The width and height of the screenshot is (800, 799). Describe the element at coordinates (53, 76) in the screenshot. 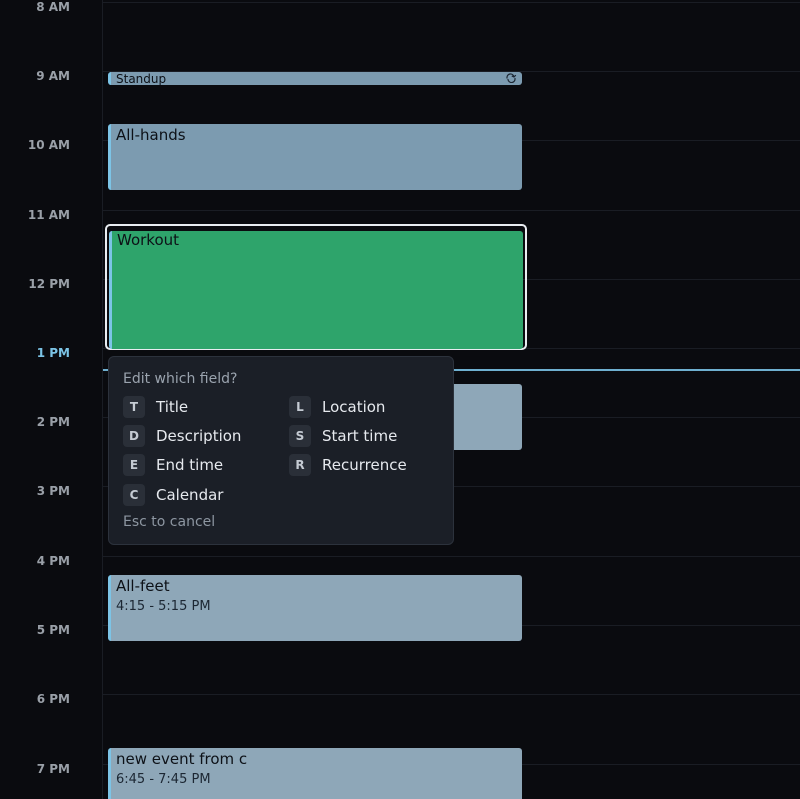

I see `hour-label-9am: 9 AM` at that location.